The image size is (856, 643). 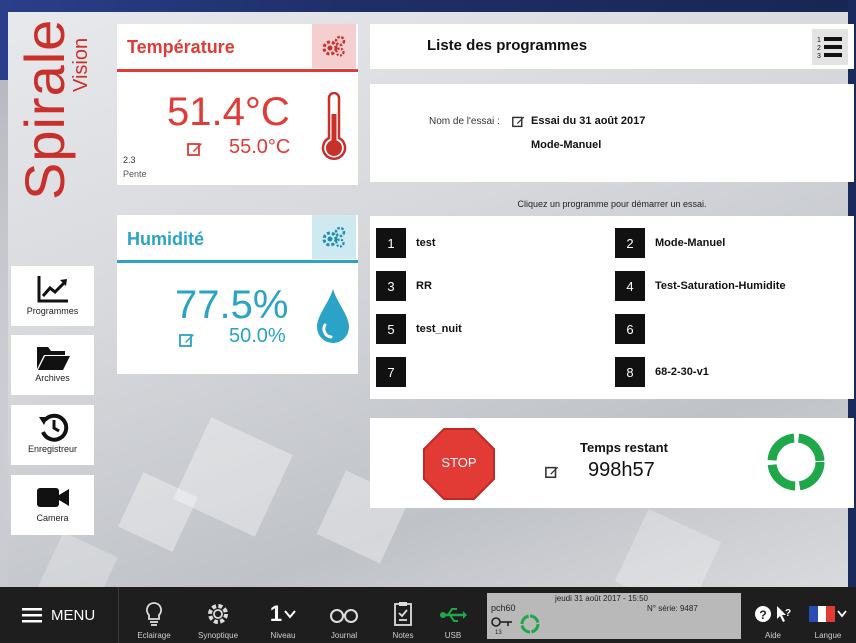 I want to click on temperature-title: Température, so click(x=181, y=47).